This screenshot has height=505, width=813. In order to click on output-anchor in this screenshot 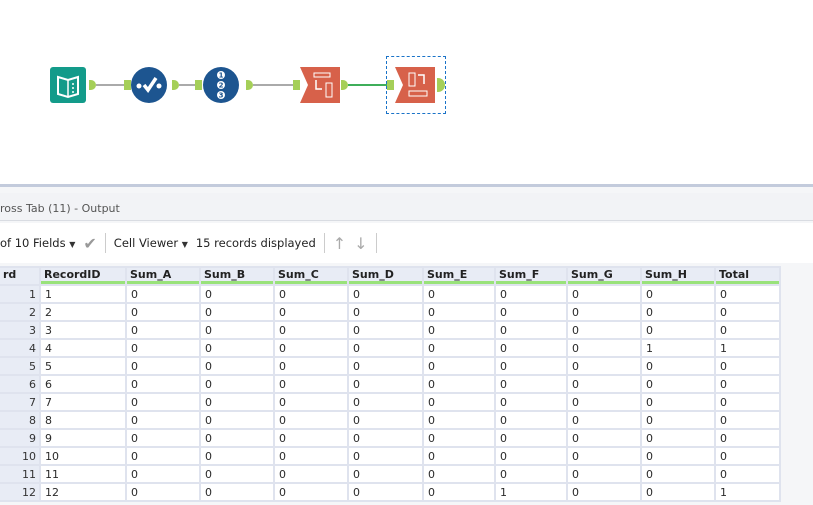, I will do `click(175, 85)`.